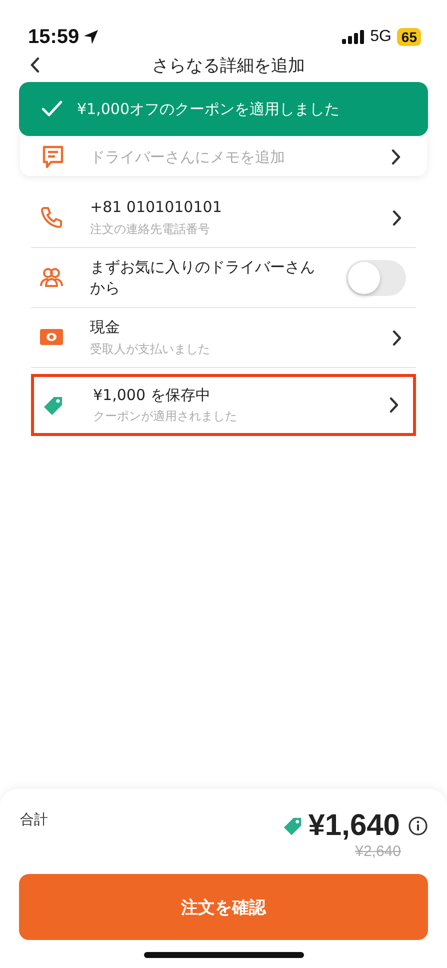  Describe the element at coordinates (152, 395) in the screenshot. I see `row-title: ¥1,000 を保存中` at that location.